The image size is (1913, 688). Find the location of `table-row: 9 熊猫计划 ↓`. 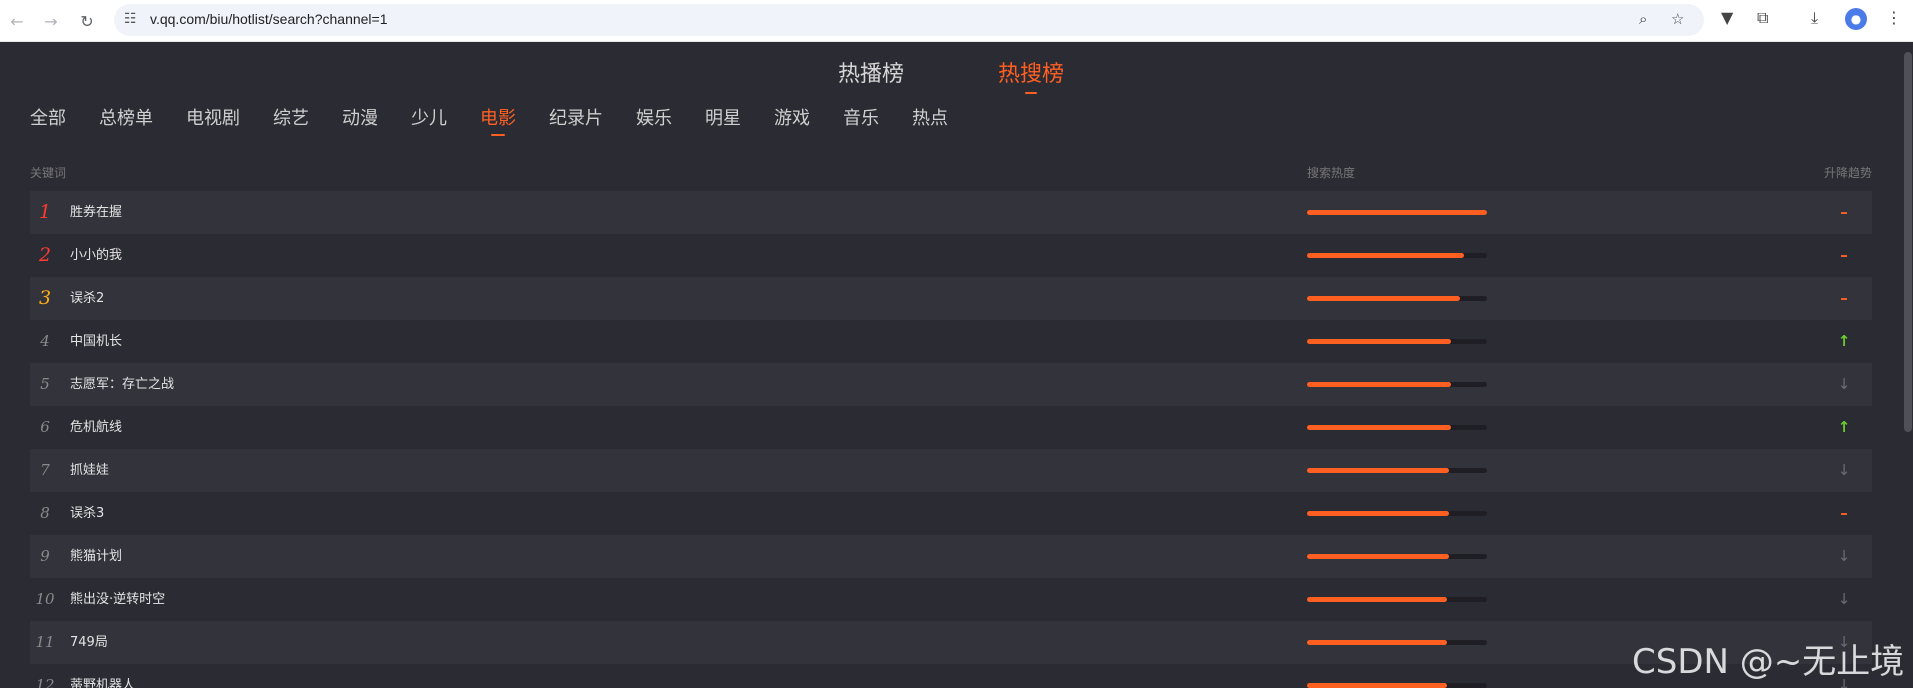

table-row: 9 熊猫计划 ↓ is located at coordinates (951, 556).